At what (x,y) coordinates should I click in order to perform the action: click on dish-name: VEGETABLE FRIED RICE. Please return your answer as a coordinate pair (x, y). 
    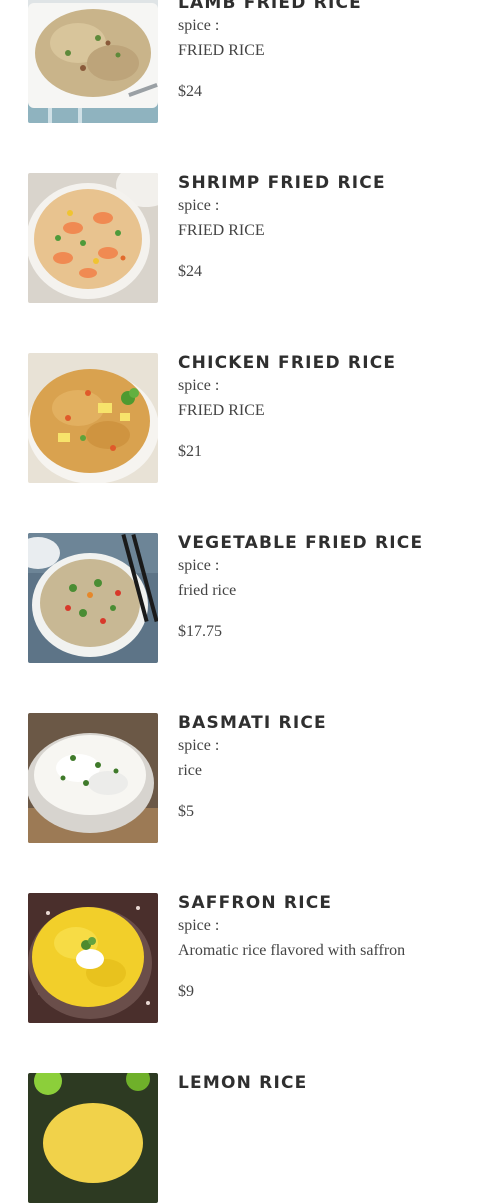
    Looking at the image, I should click on (323, 543).